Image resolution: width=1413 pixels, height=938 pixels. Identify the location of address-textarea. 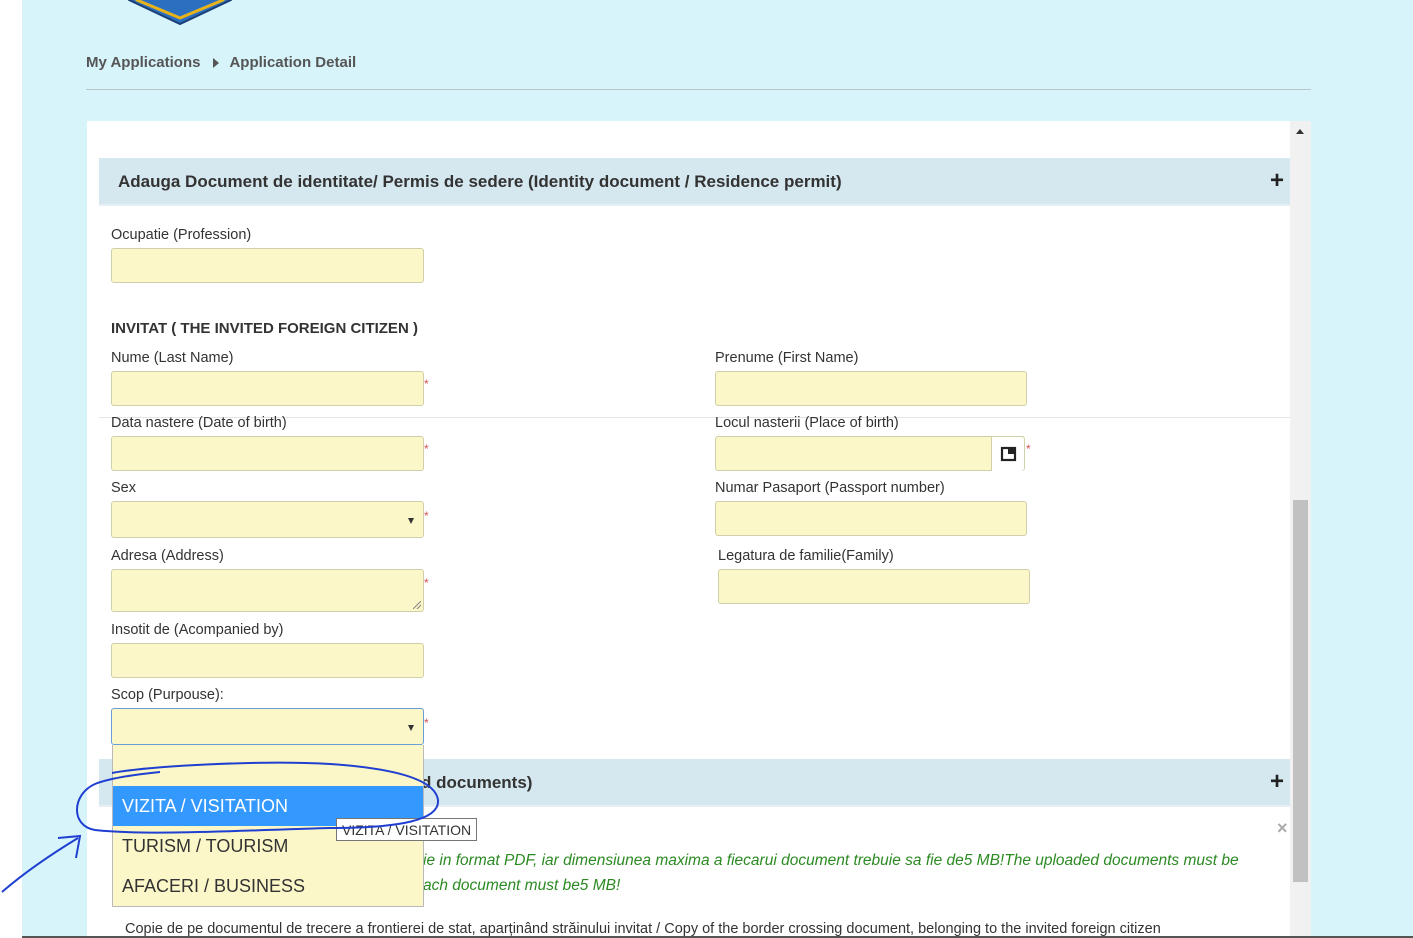
(267, 590).